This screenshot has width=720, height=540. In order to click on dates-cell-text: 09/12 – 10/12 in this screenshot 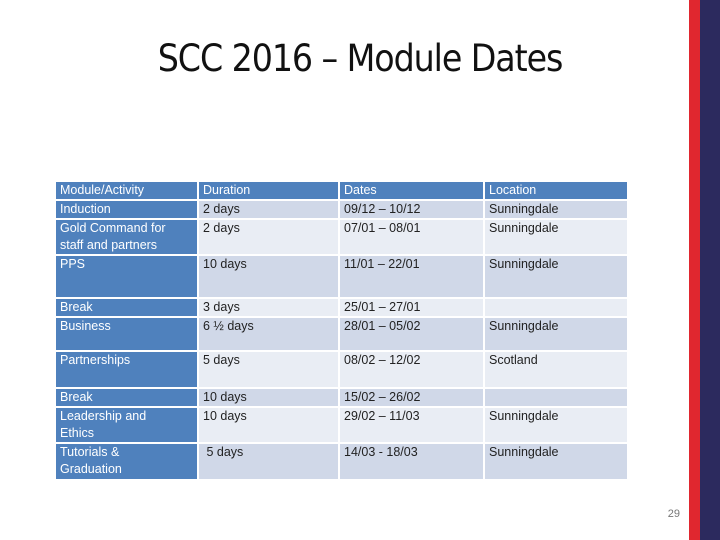, I will do `click(382, 209)`.